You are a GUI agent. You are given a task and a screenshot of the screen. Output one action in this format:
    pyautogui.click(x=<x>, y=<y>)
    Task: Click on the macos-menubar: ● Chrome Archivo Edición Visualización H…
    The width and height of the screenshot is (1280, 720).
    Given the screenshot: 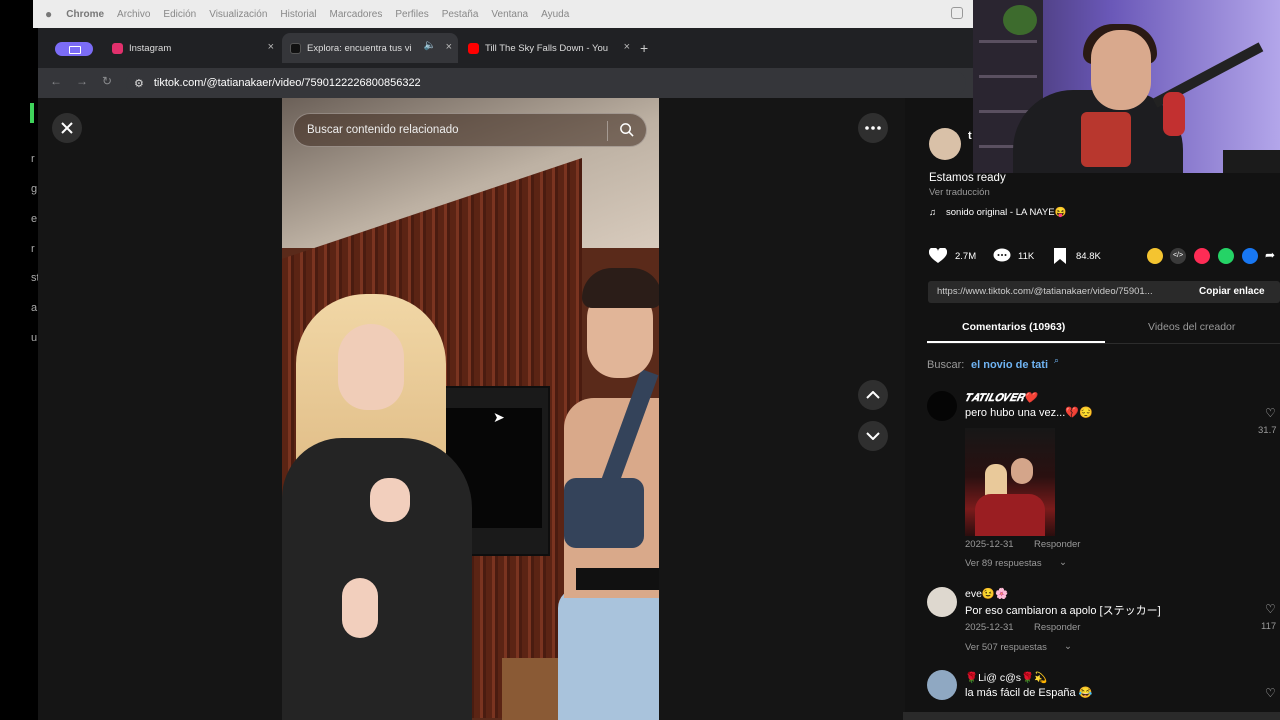 What is the action you would take?
    pyautogui.click(x=503, y=14)
    